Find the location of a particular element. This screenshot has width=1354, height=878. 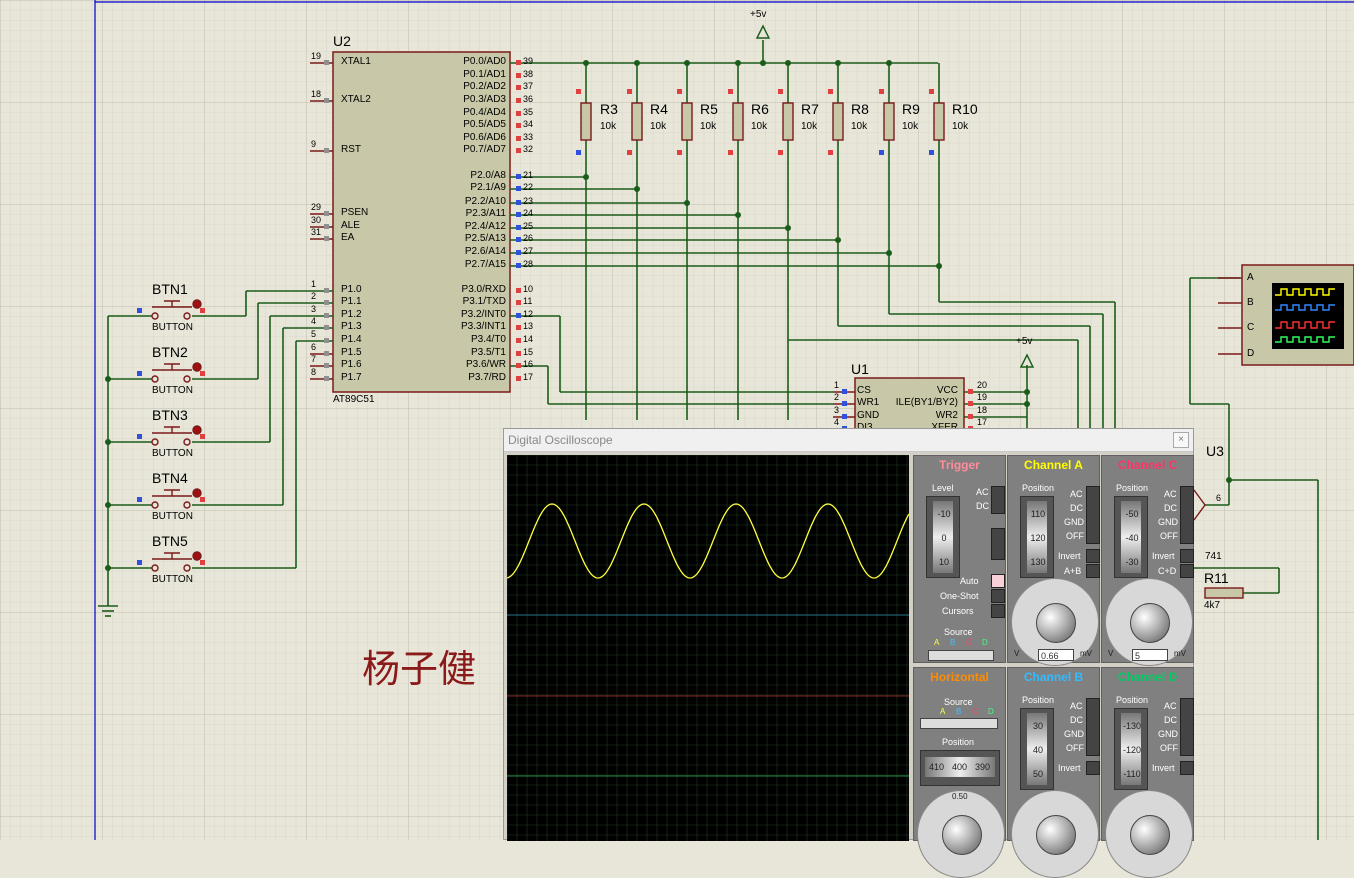

channel-b-invert-checkbox is located at coordinates (1093, 768).